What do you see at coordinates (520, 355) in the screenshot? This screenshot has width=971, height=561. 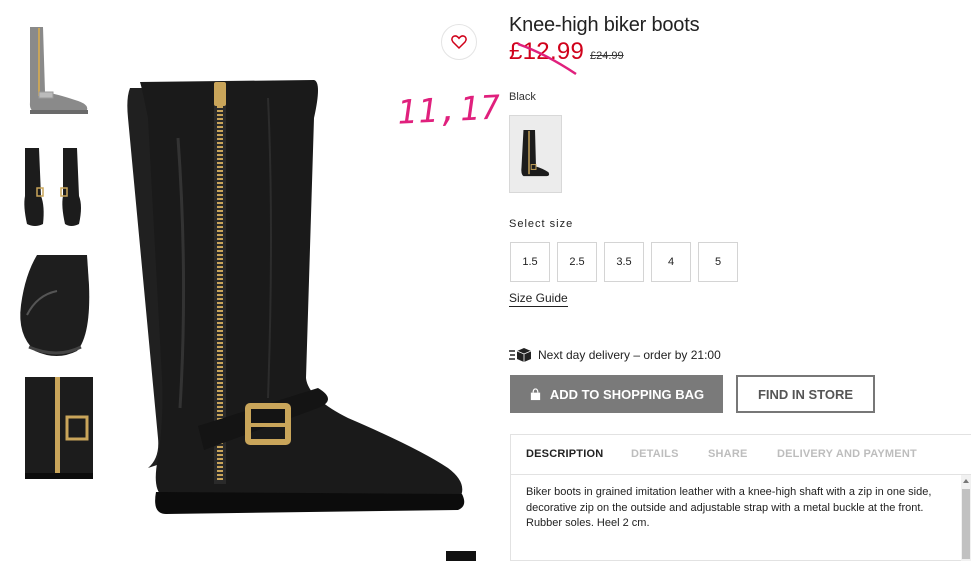 I see `delivery-box-icon` at bounding box center [520, 355].